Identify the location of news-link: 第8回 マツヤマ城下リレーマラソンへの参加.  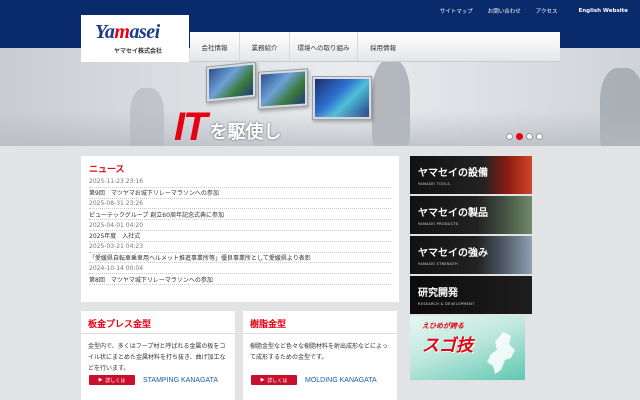
(151, 279).